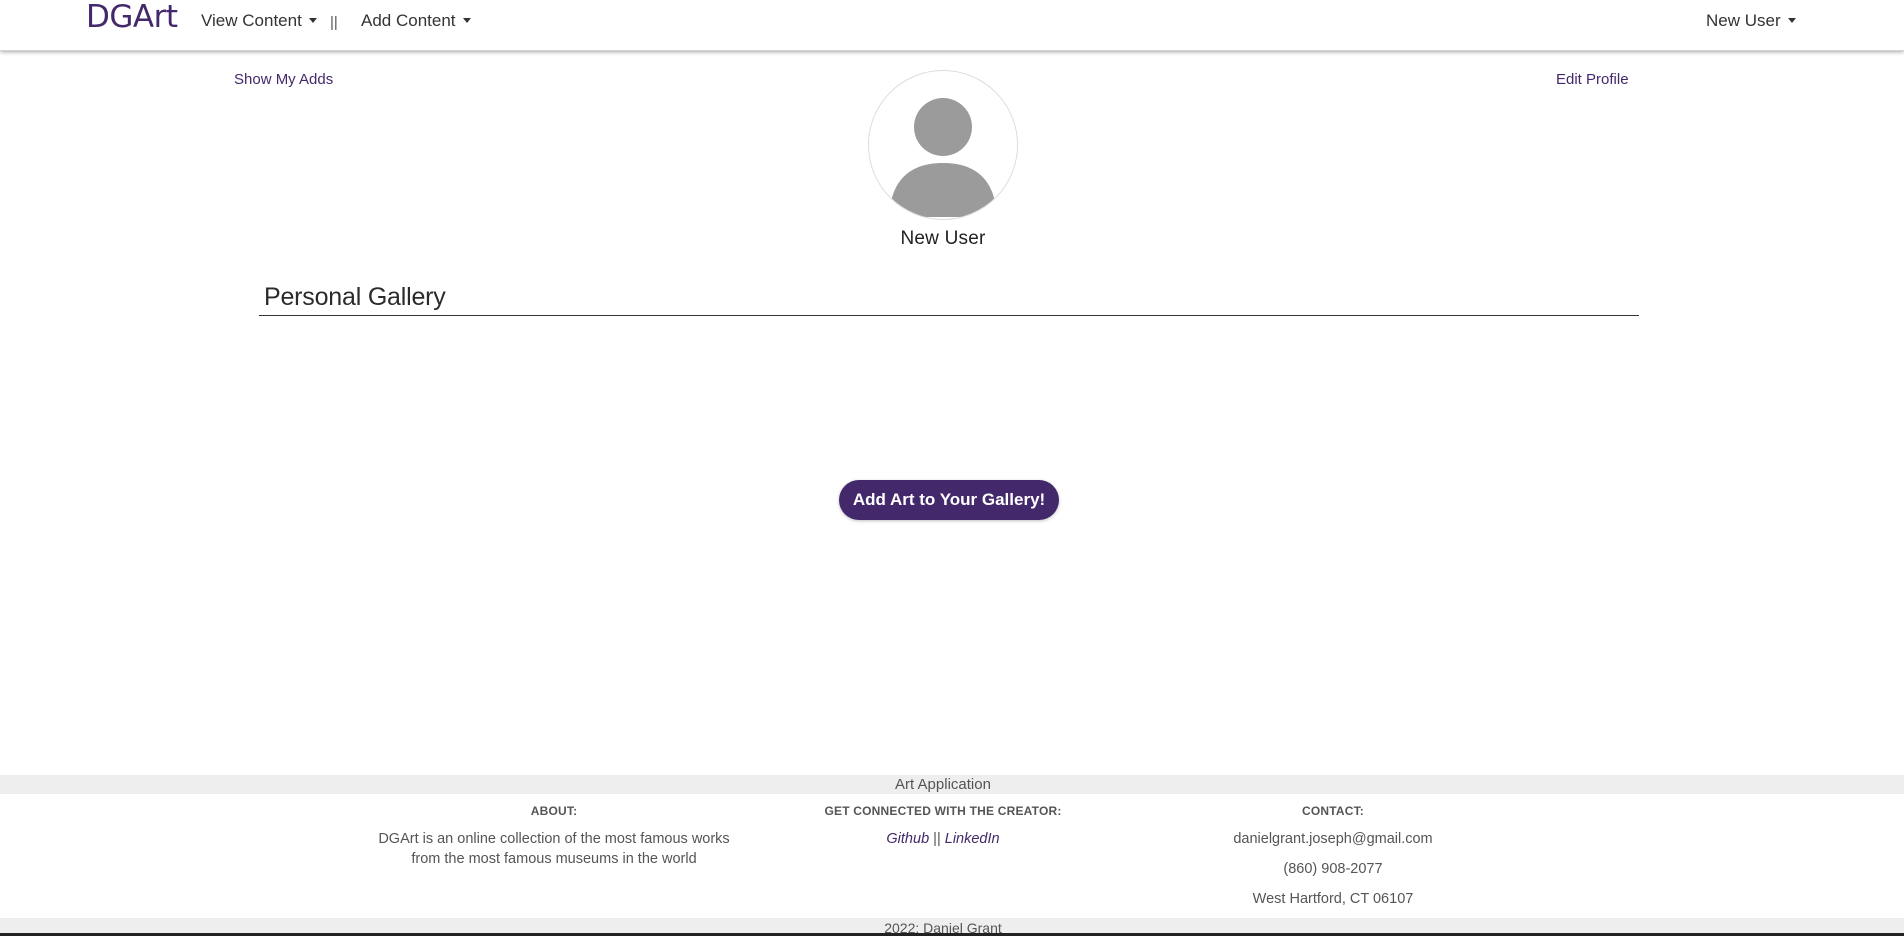 The image size is (1904, 936). I want to click on footer-contact-address: West Hartford, CT 06107, so click(1333, 899).